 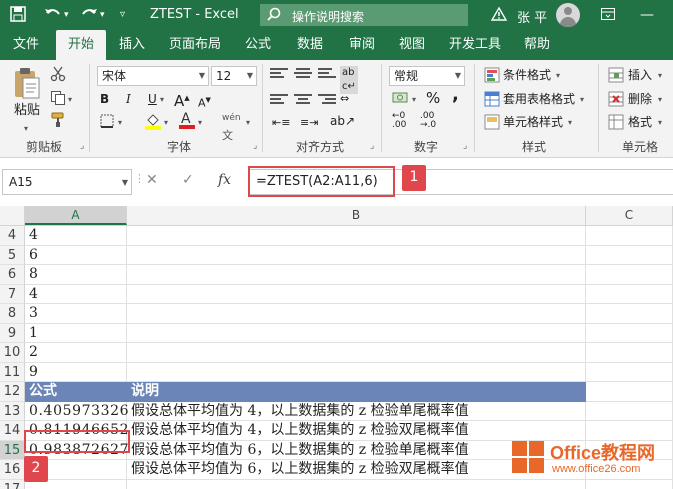 I want to click on tab-developer: 开发工具, so click(x=475, y=45).